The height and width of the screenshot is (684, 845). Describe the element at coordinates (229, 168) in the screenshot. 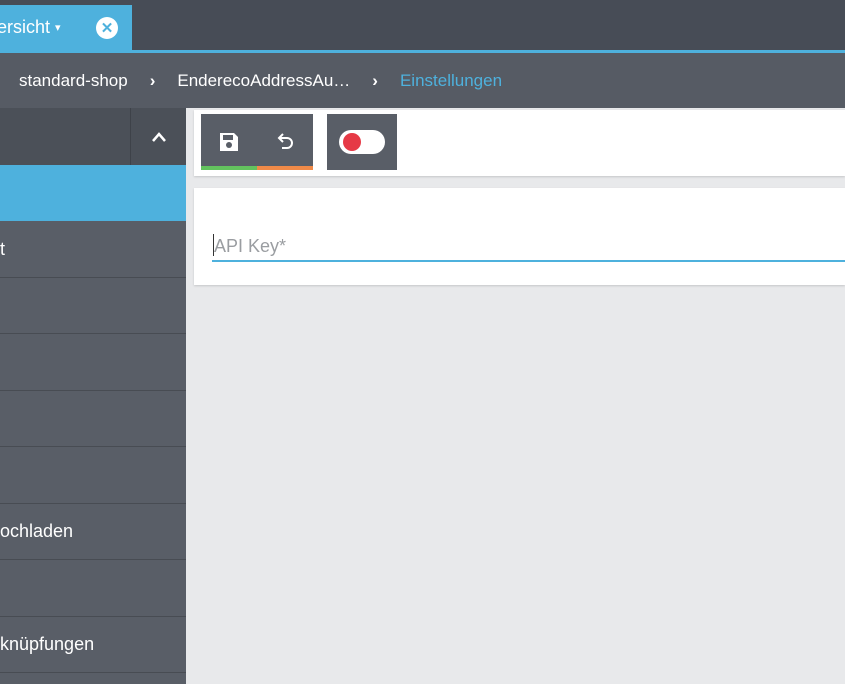

I see `save-button-indicator` at that location.